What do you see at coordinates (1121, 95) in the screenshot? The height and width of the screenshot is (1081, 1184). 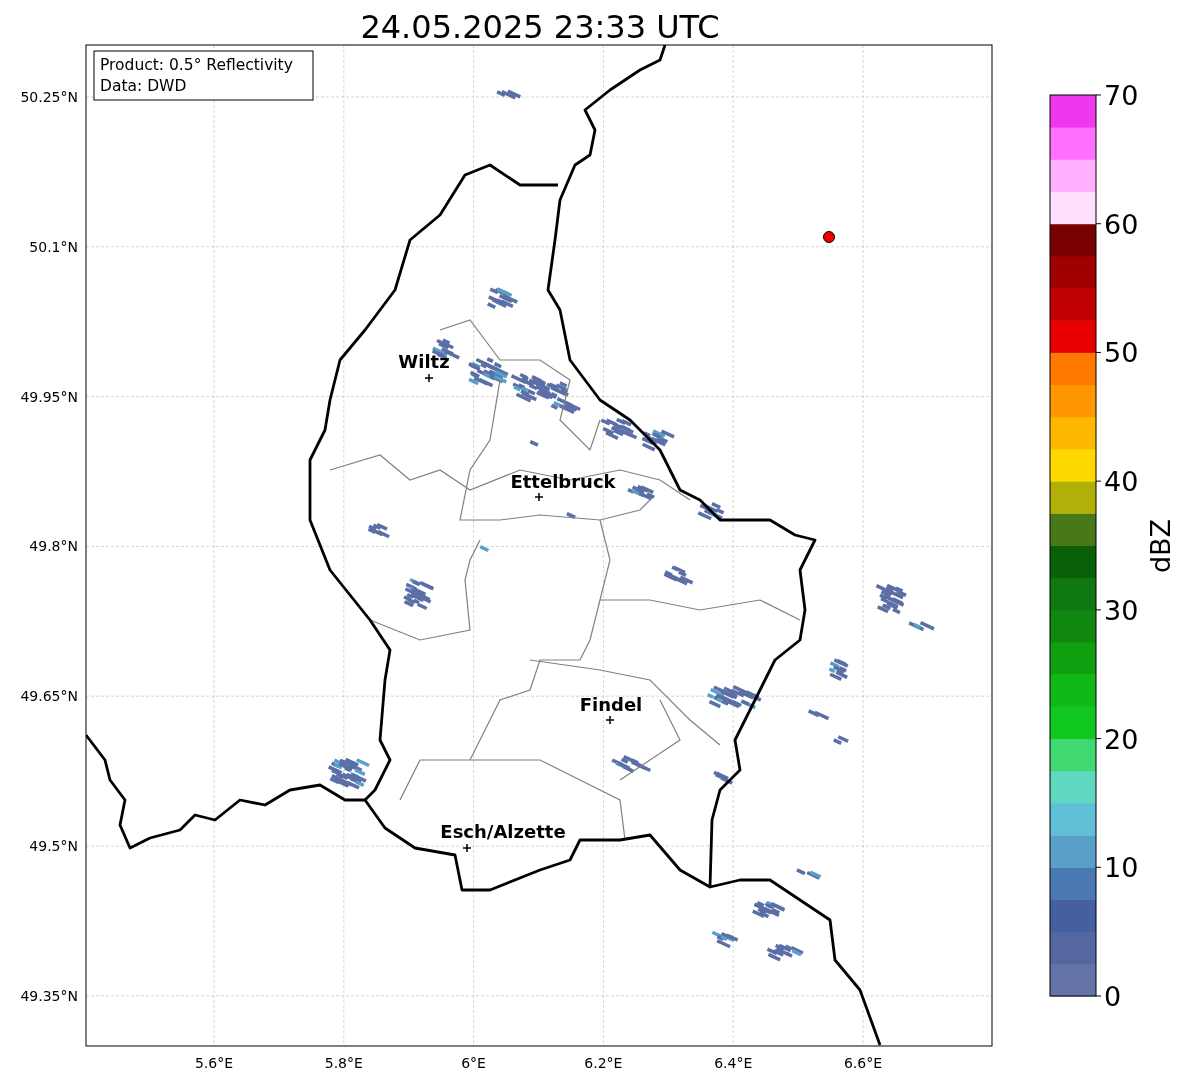 I see `colorbar-tick-label: 70` at bounding box center [1121, 95].